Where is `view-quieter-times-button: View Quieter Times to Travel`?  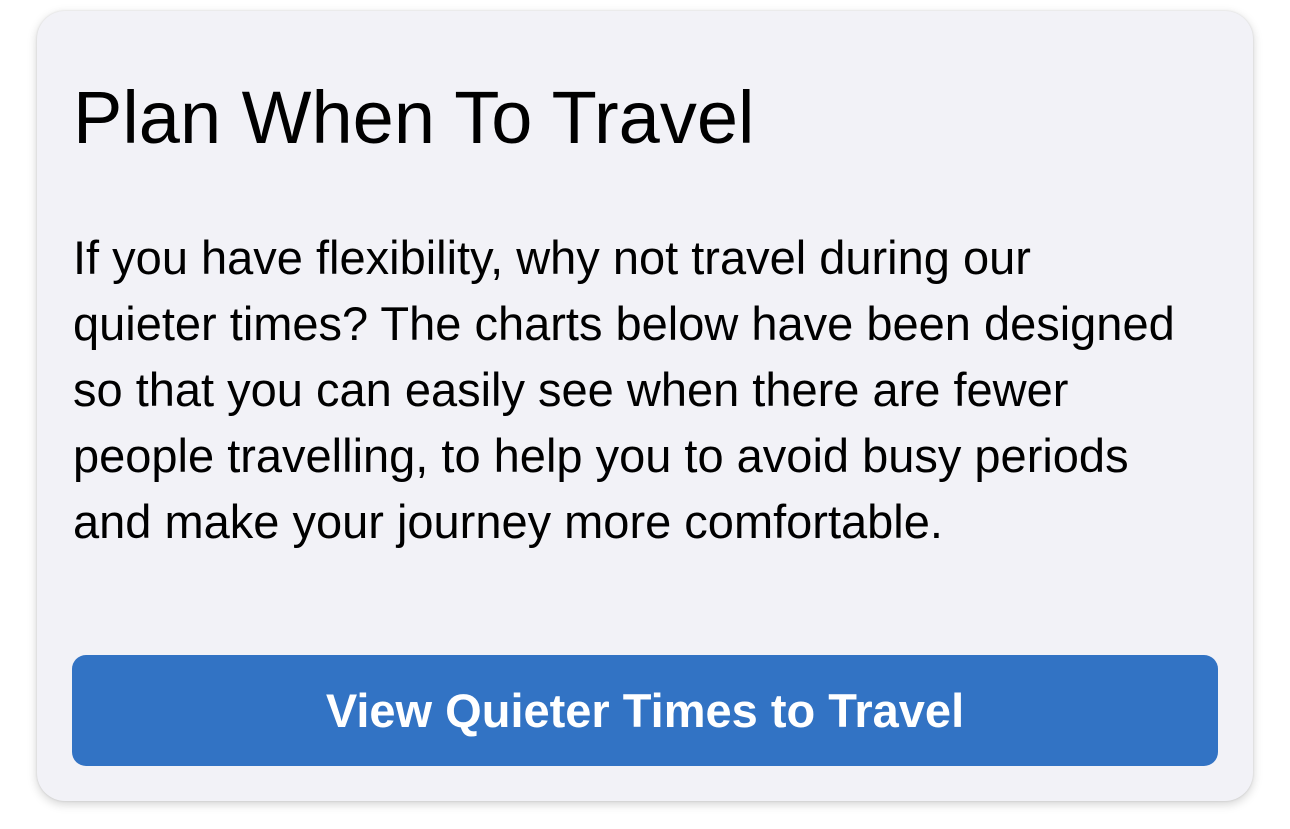 view-quieter-times-button: View Quieter Times to Travel is located at coordinates (645, 710).